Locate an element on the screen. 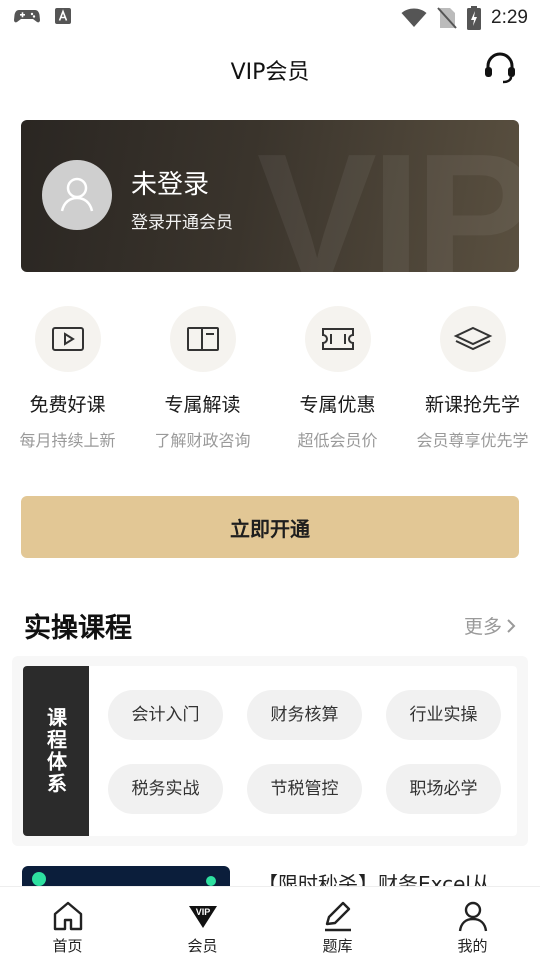 Image resolution: width=540 pixels, height=961 pixels. chip-tax-saving: 节税管控 is located at coordinates (304, 789).